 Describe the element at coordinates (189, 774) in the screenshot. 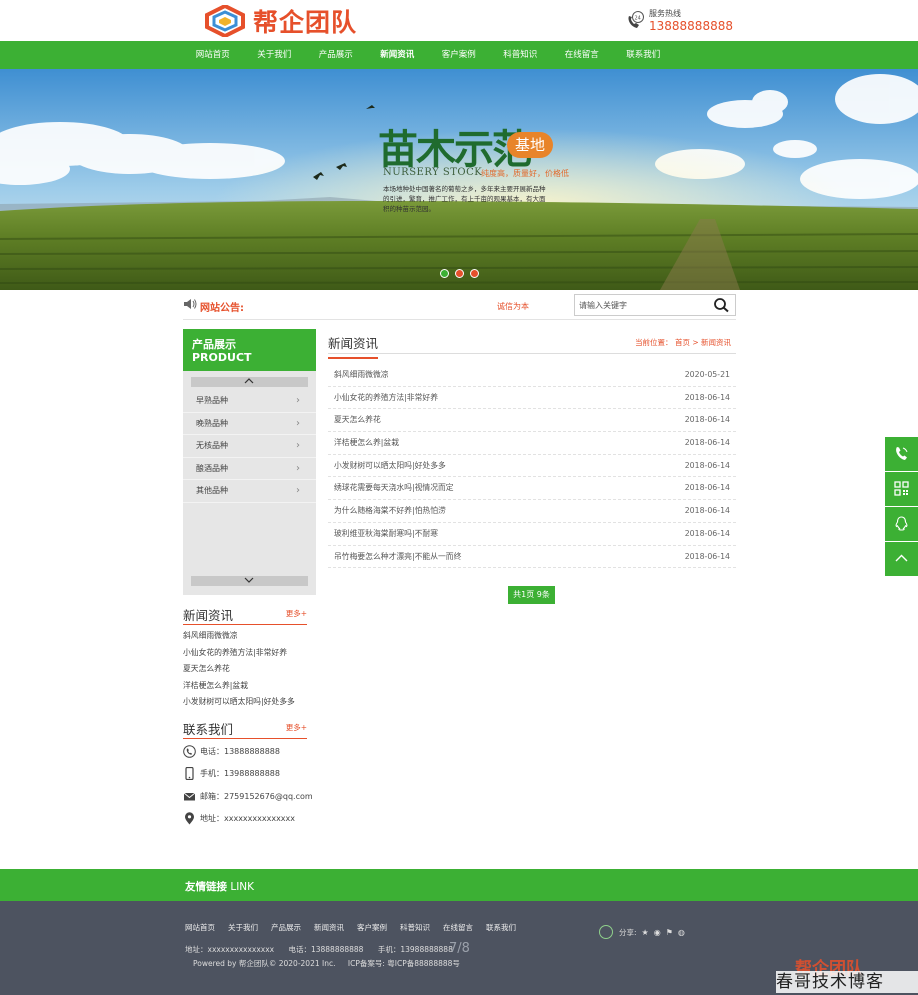

I see `mobile-icon` at that location.